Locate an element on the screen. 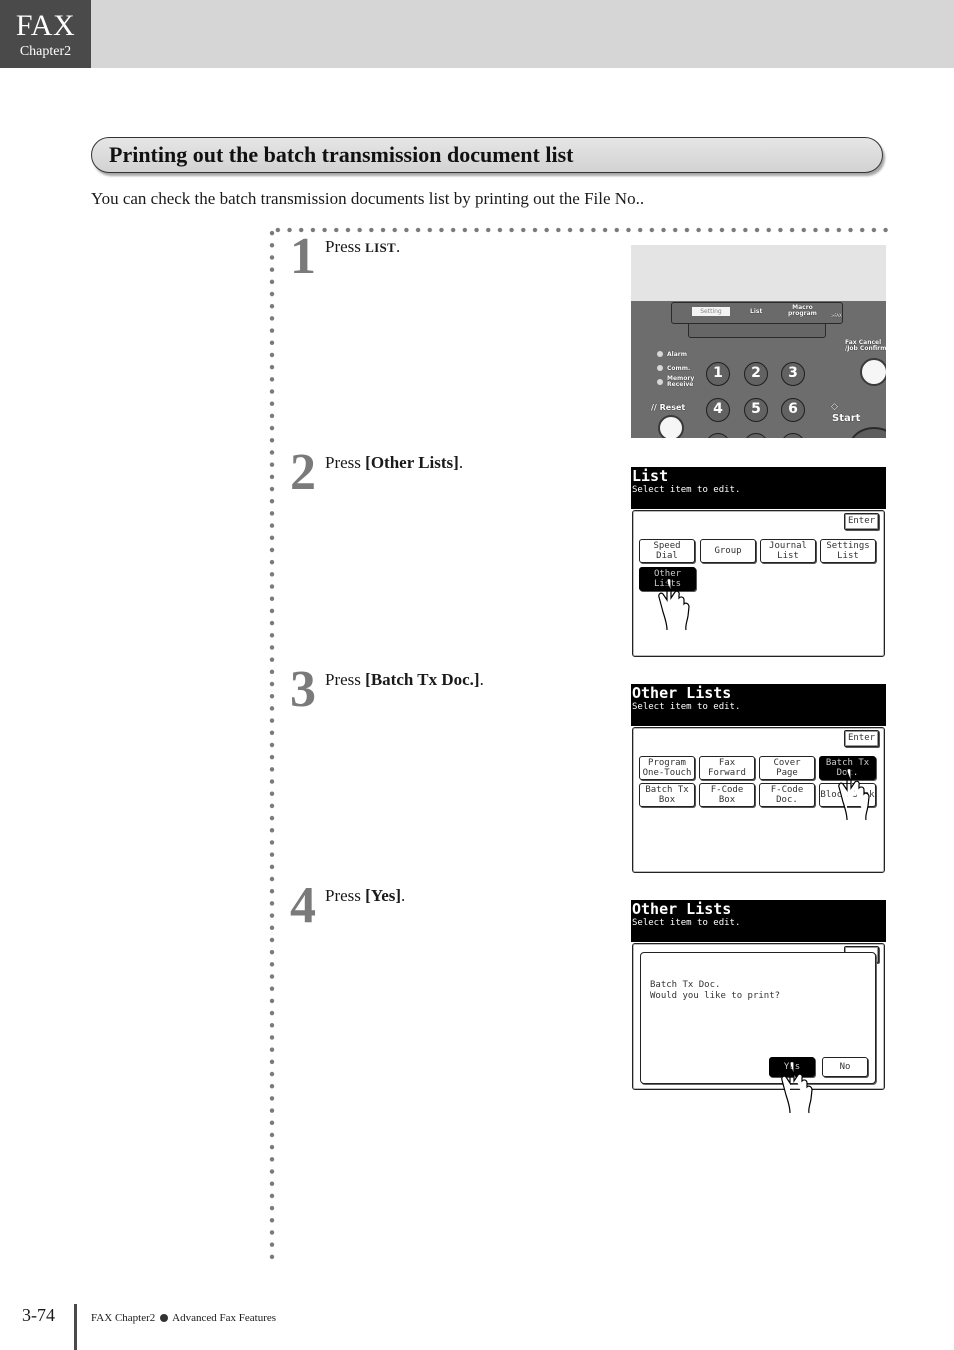 The width and height of the screenshot is (954, 1350). f-code-doc-button: F-Code Doc. is located at coordinates (787, 795).